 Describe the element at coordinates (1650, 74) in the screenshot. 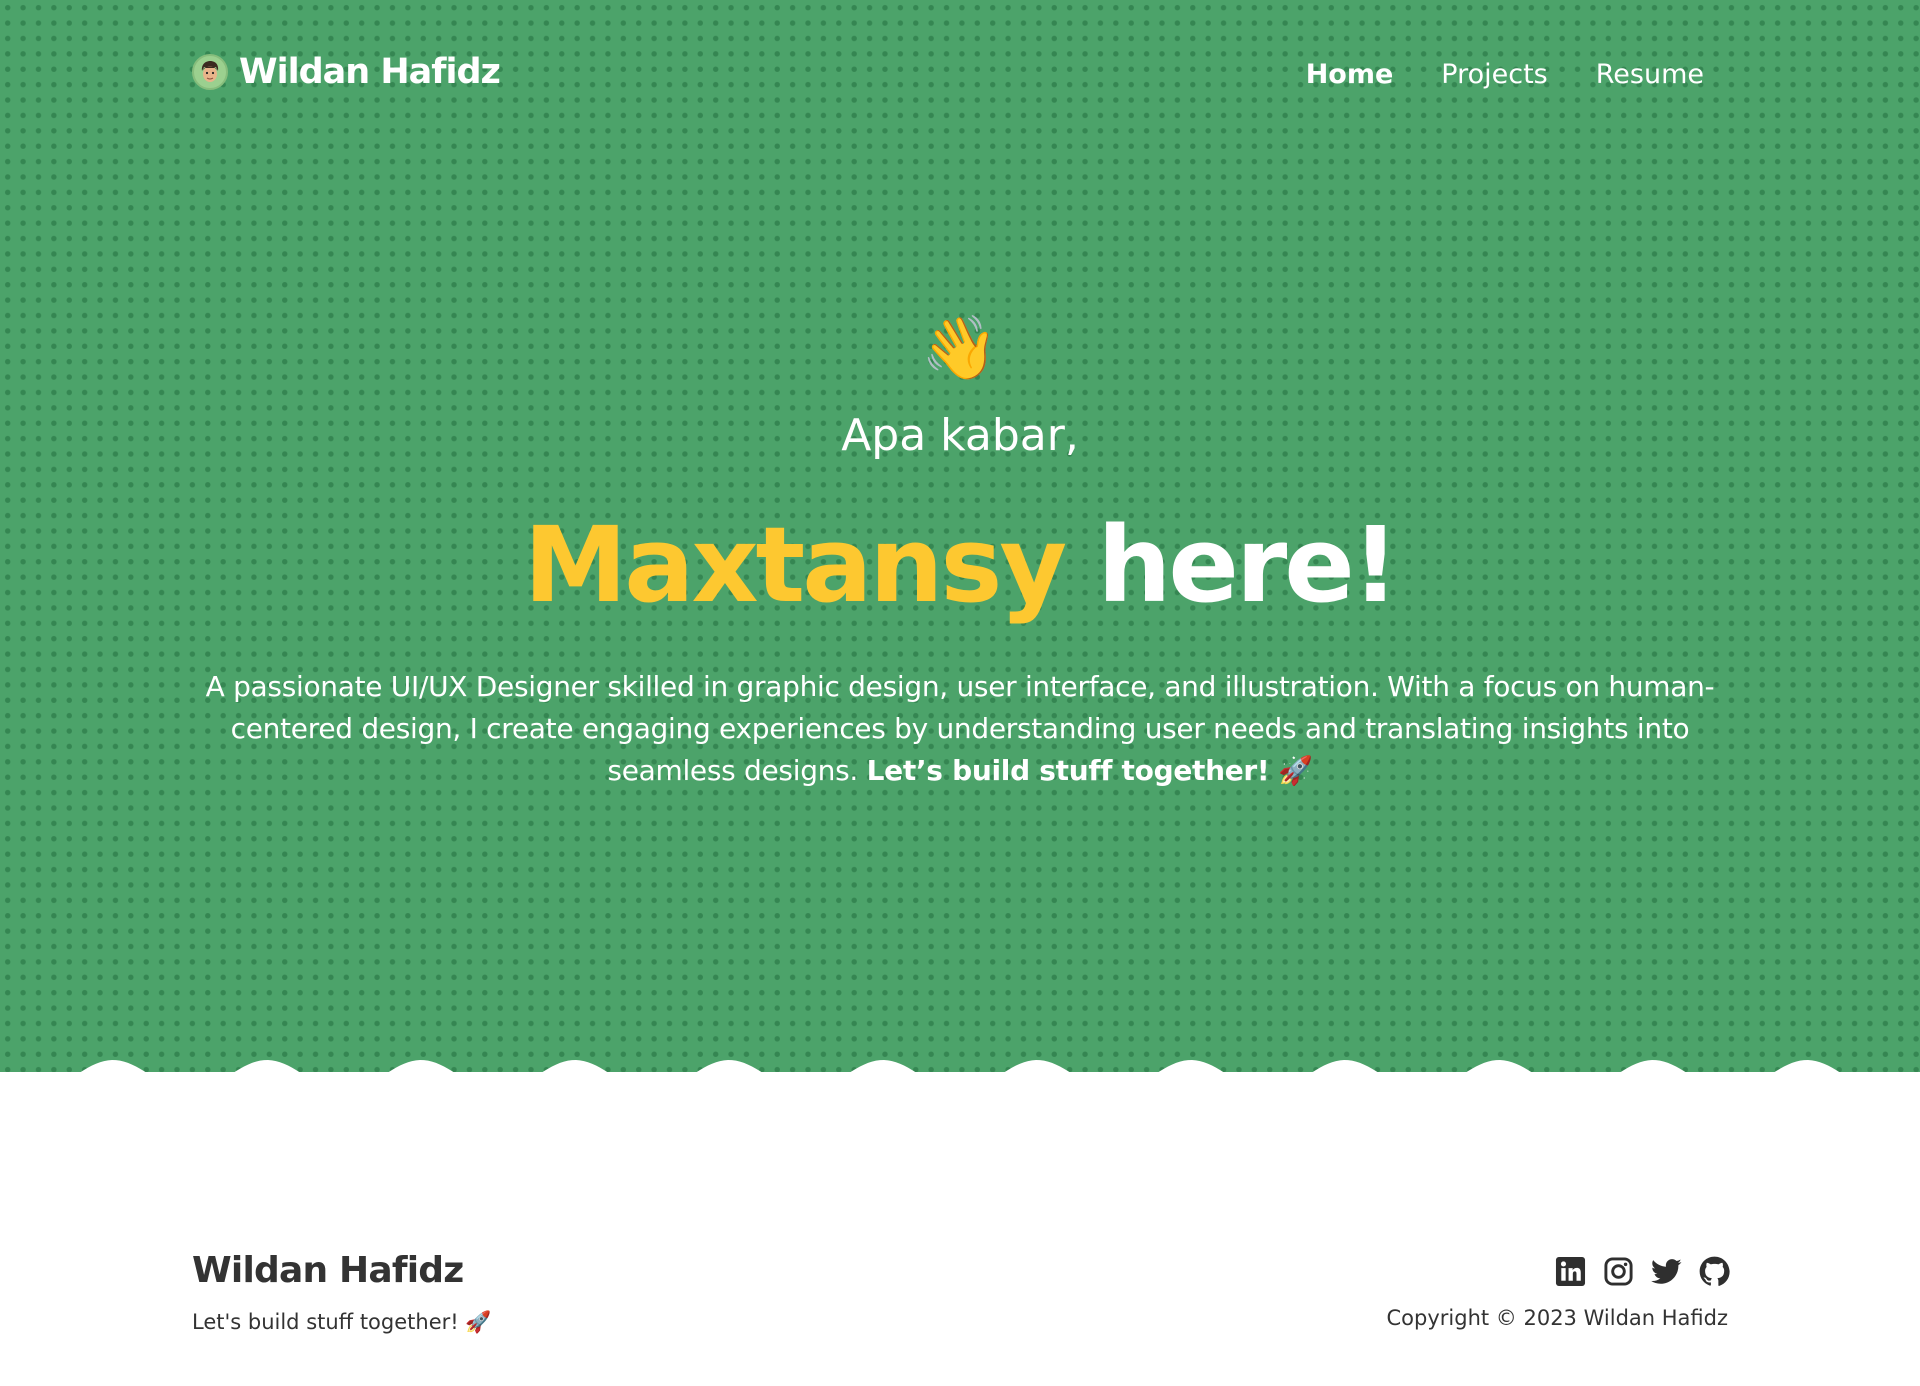

I see `nav-resume-link: Resume` at that location.